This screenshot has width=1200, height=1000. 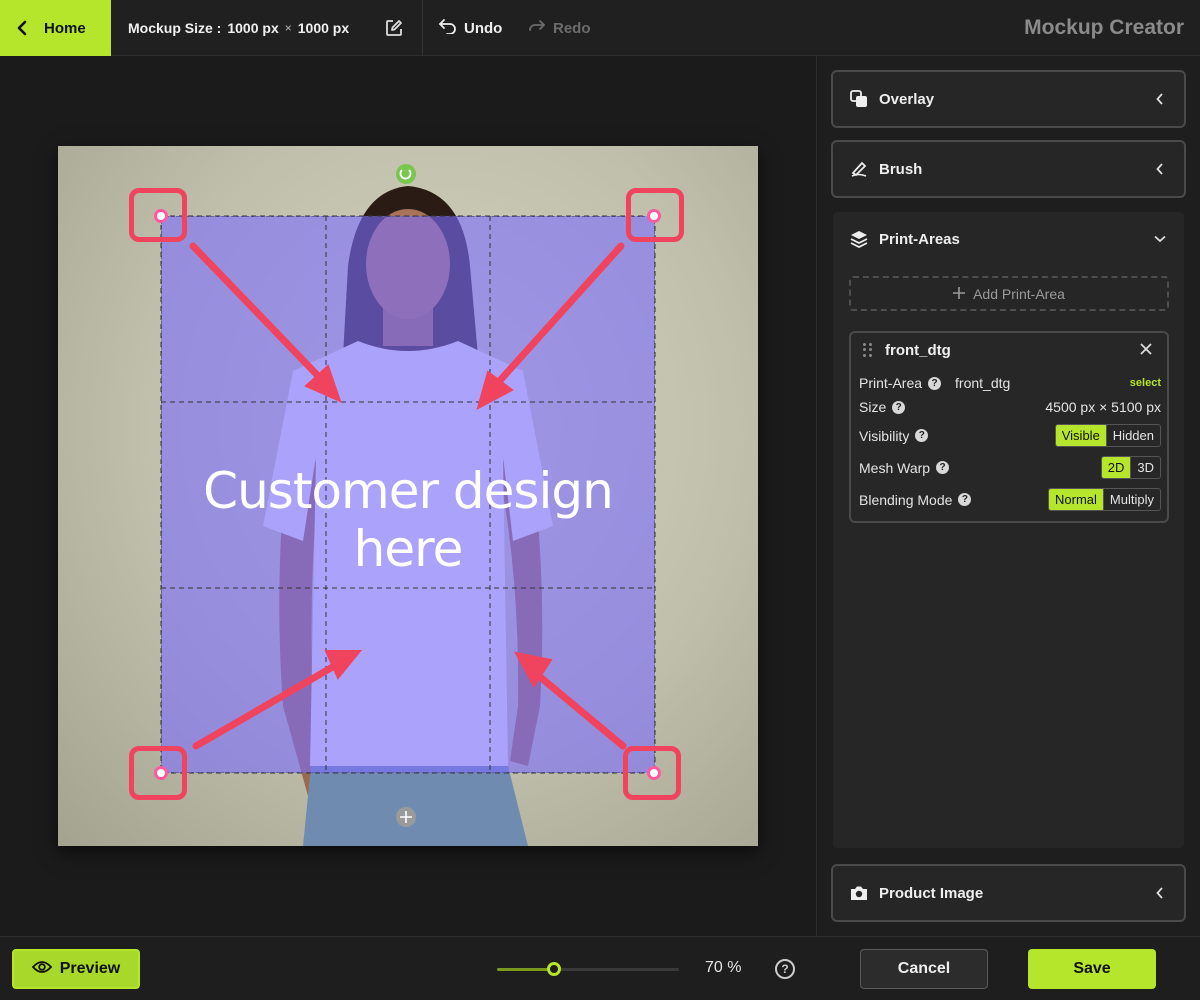 What do you see at coordinates (65, 28) in the screenshot?
I see `home-label: Home` at bounding box center [65, 28].